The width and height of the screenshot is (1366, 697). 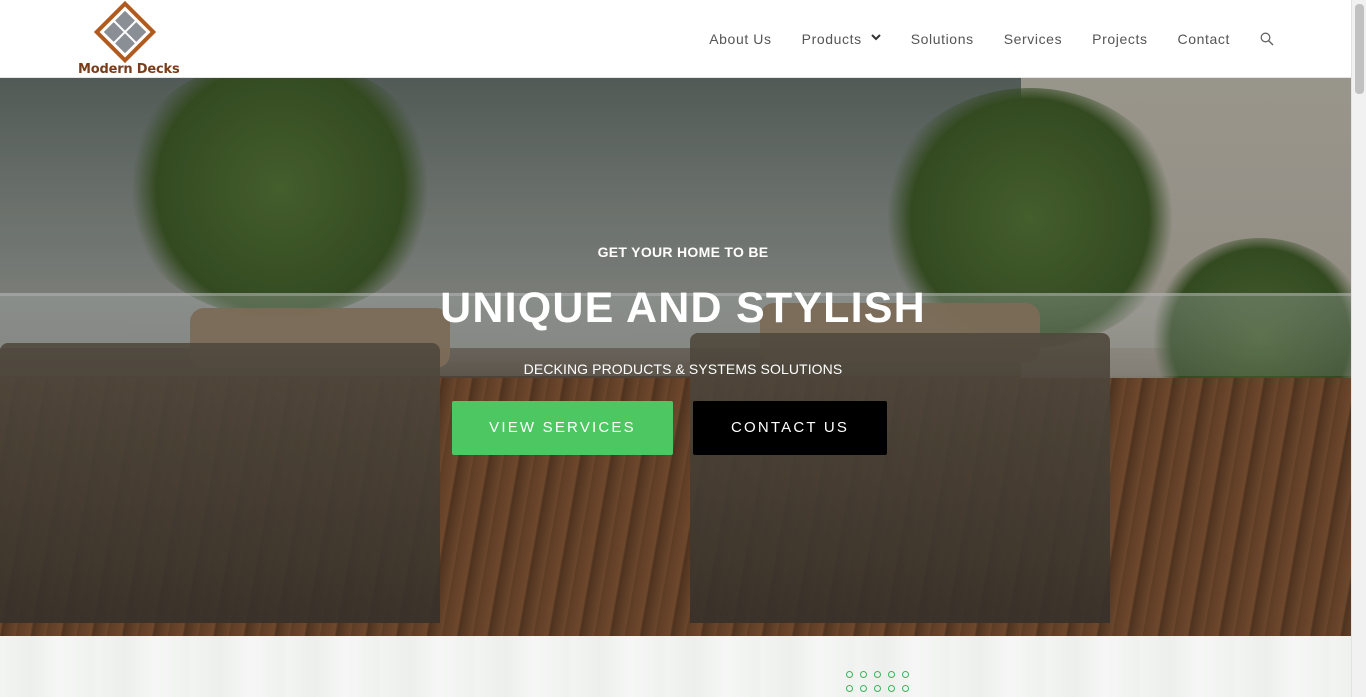 What do you see at coordinates (1359, 49) in the screenshot?
I see `scrollbar-thumb` at bounding box center [1359, 49].